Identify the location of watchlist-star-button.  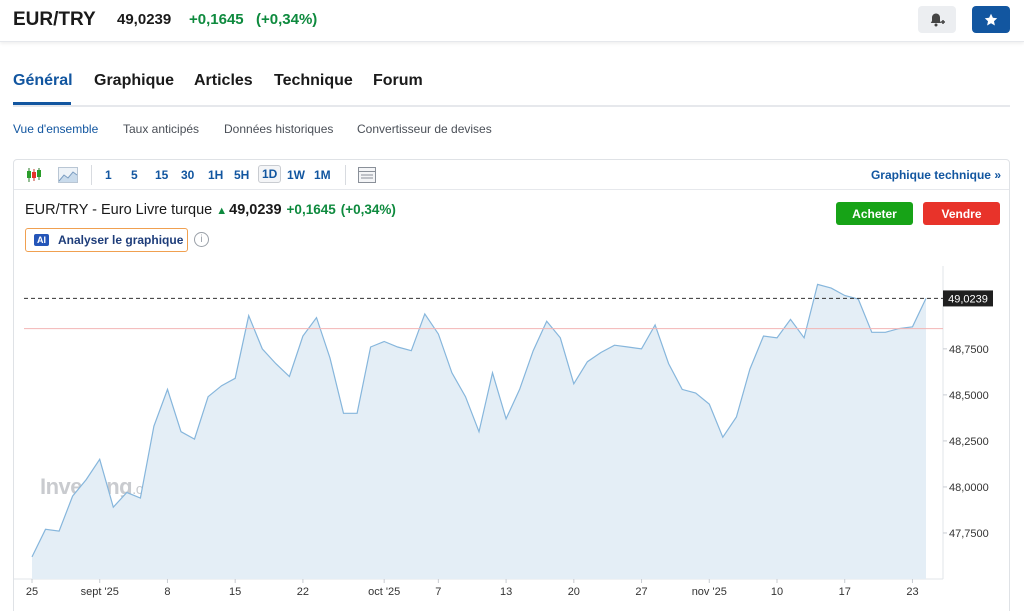
(991, 19).